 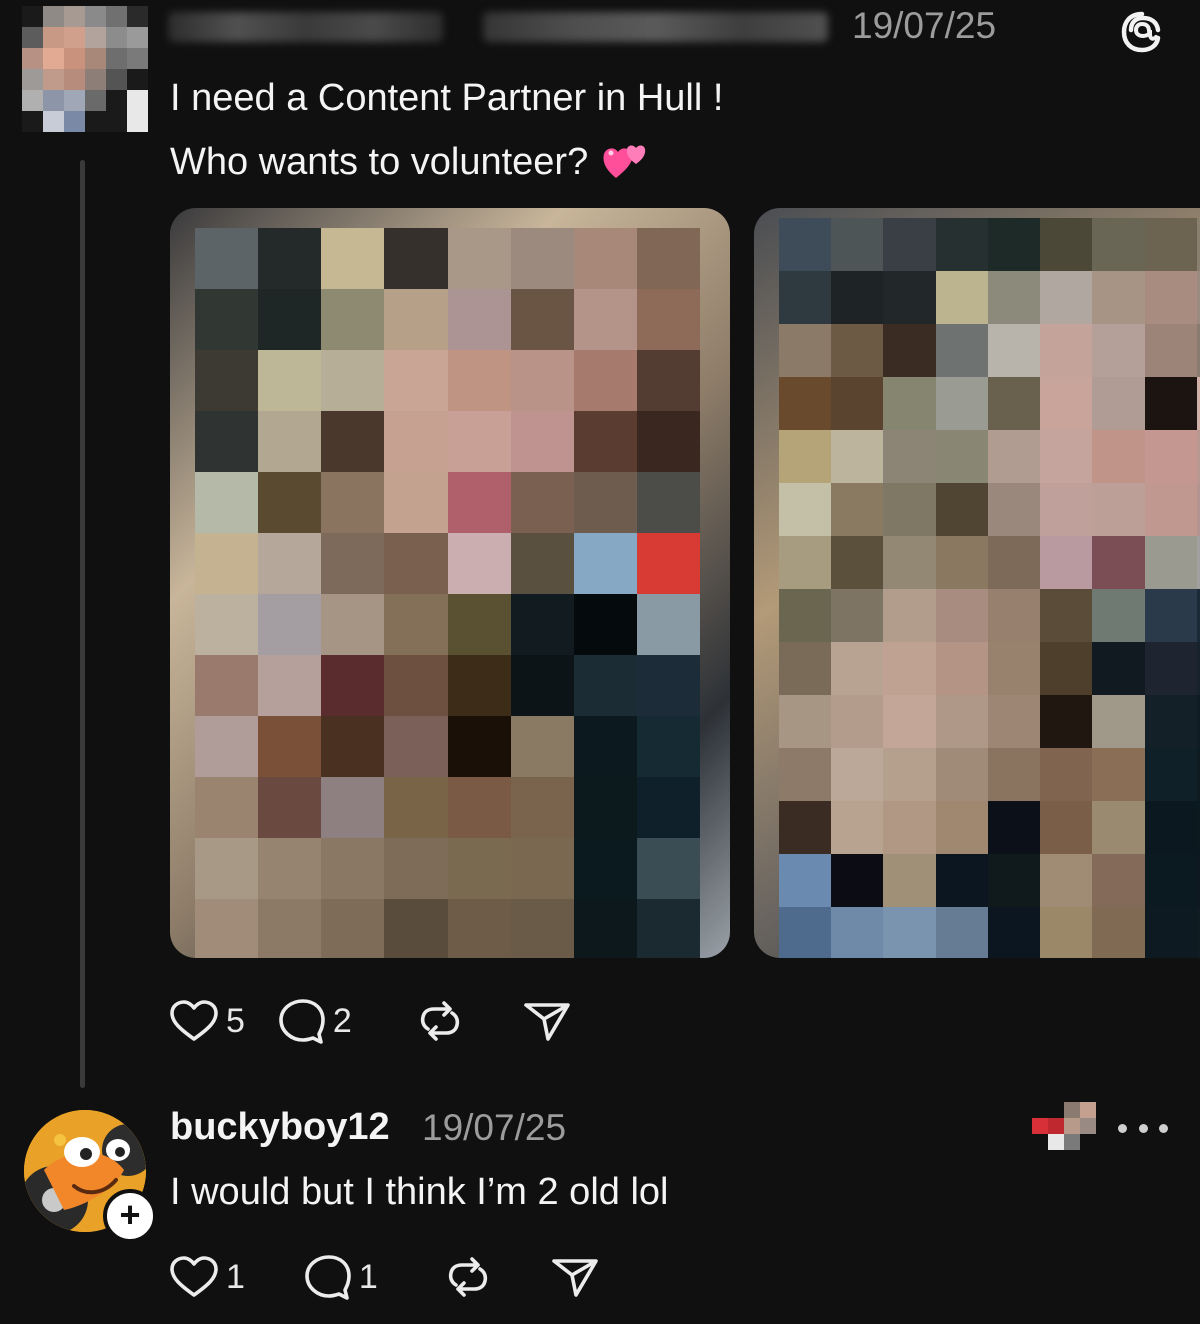 I want to click on author-avatar, so click(x=85, y=69).